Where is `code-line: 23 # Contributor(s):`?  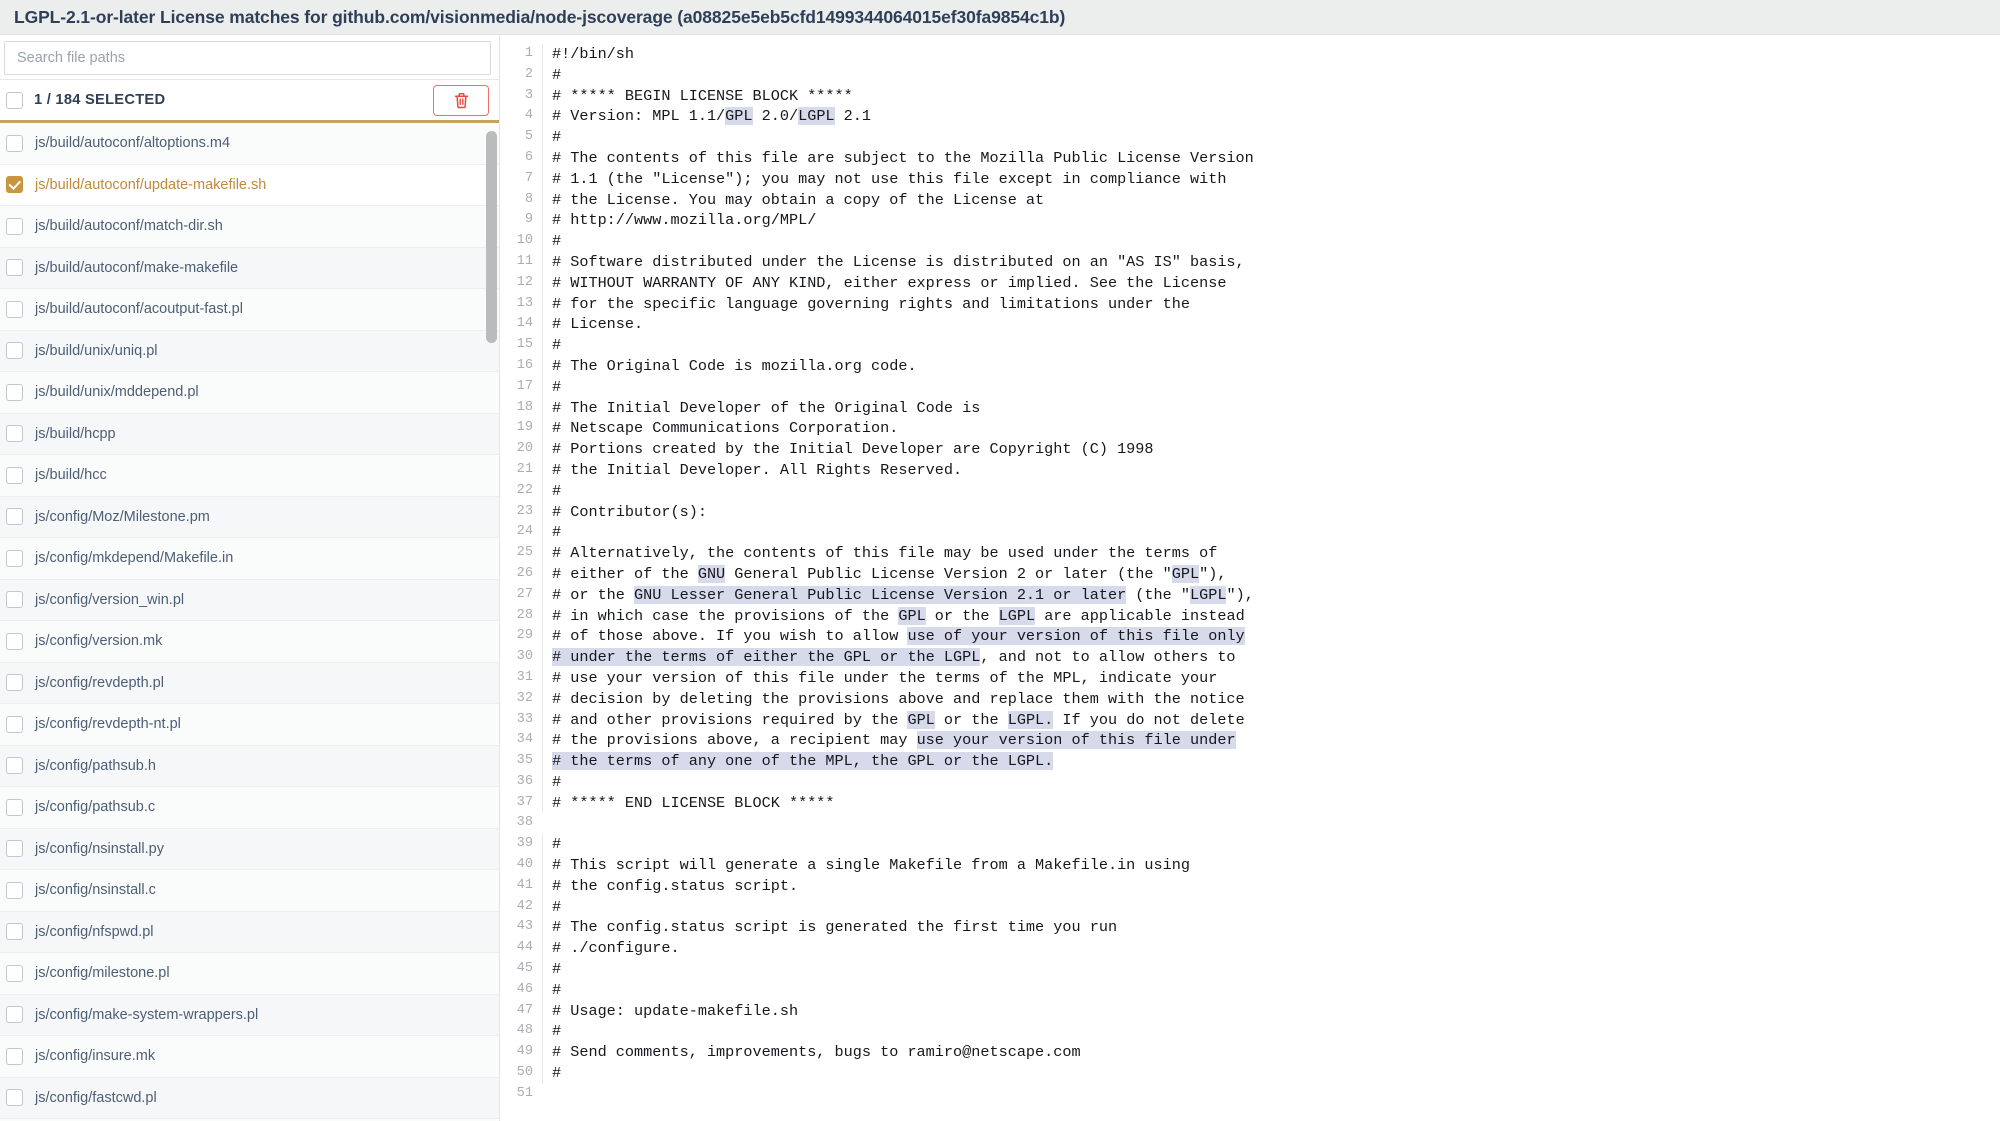 code-line: 23 # Contributor(s): is located at coordinates (1250, 512).